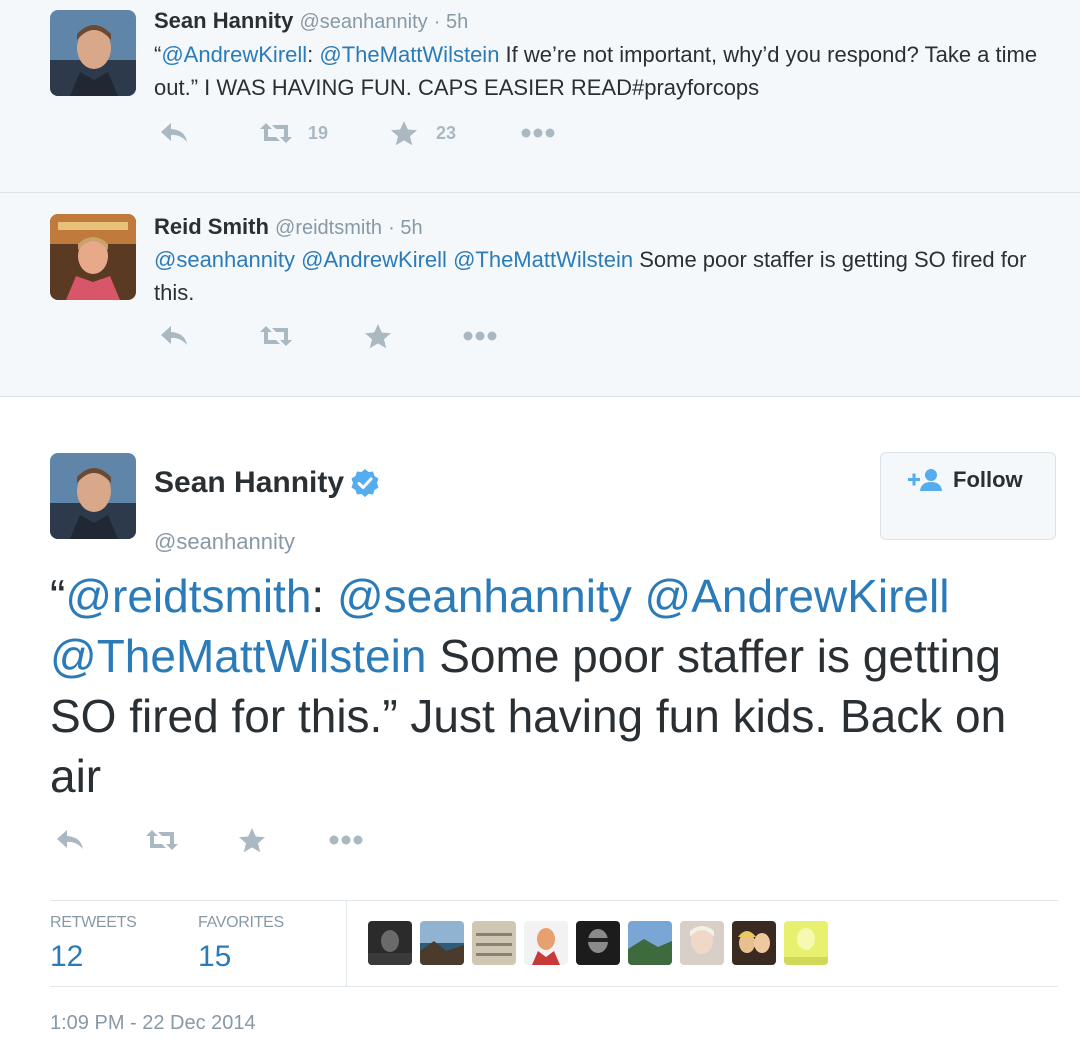  Describe the element at coordinates (241, 922) in the screenshot. I see `favorites-label: FAVORITES` at that location.